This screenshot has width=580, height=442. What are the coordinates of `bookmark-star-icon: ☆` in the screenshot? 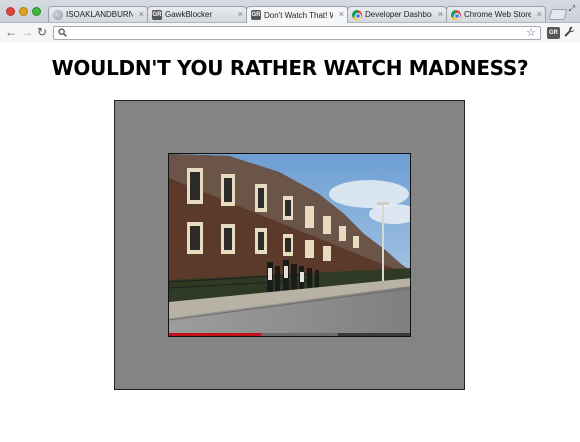 It's located at (531, 32).